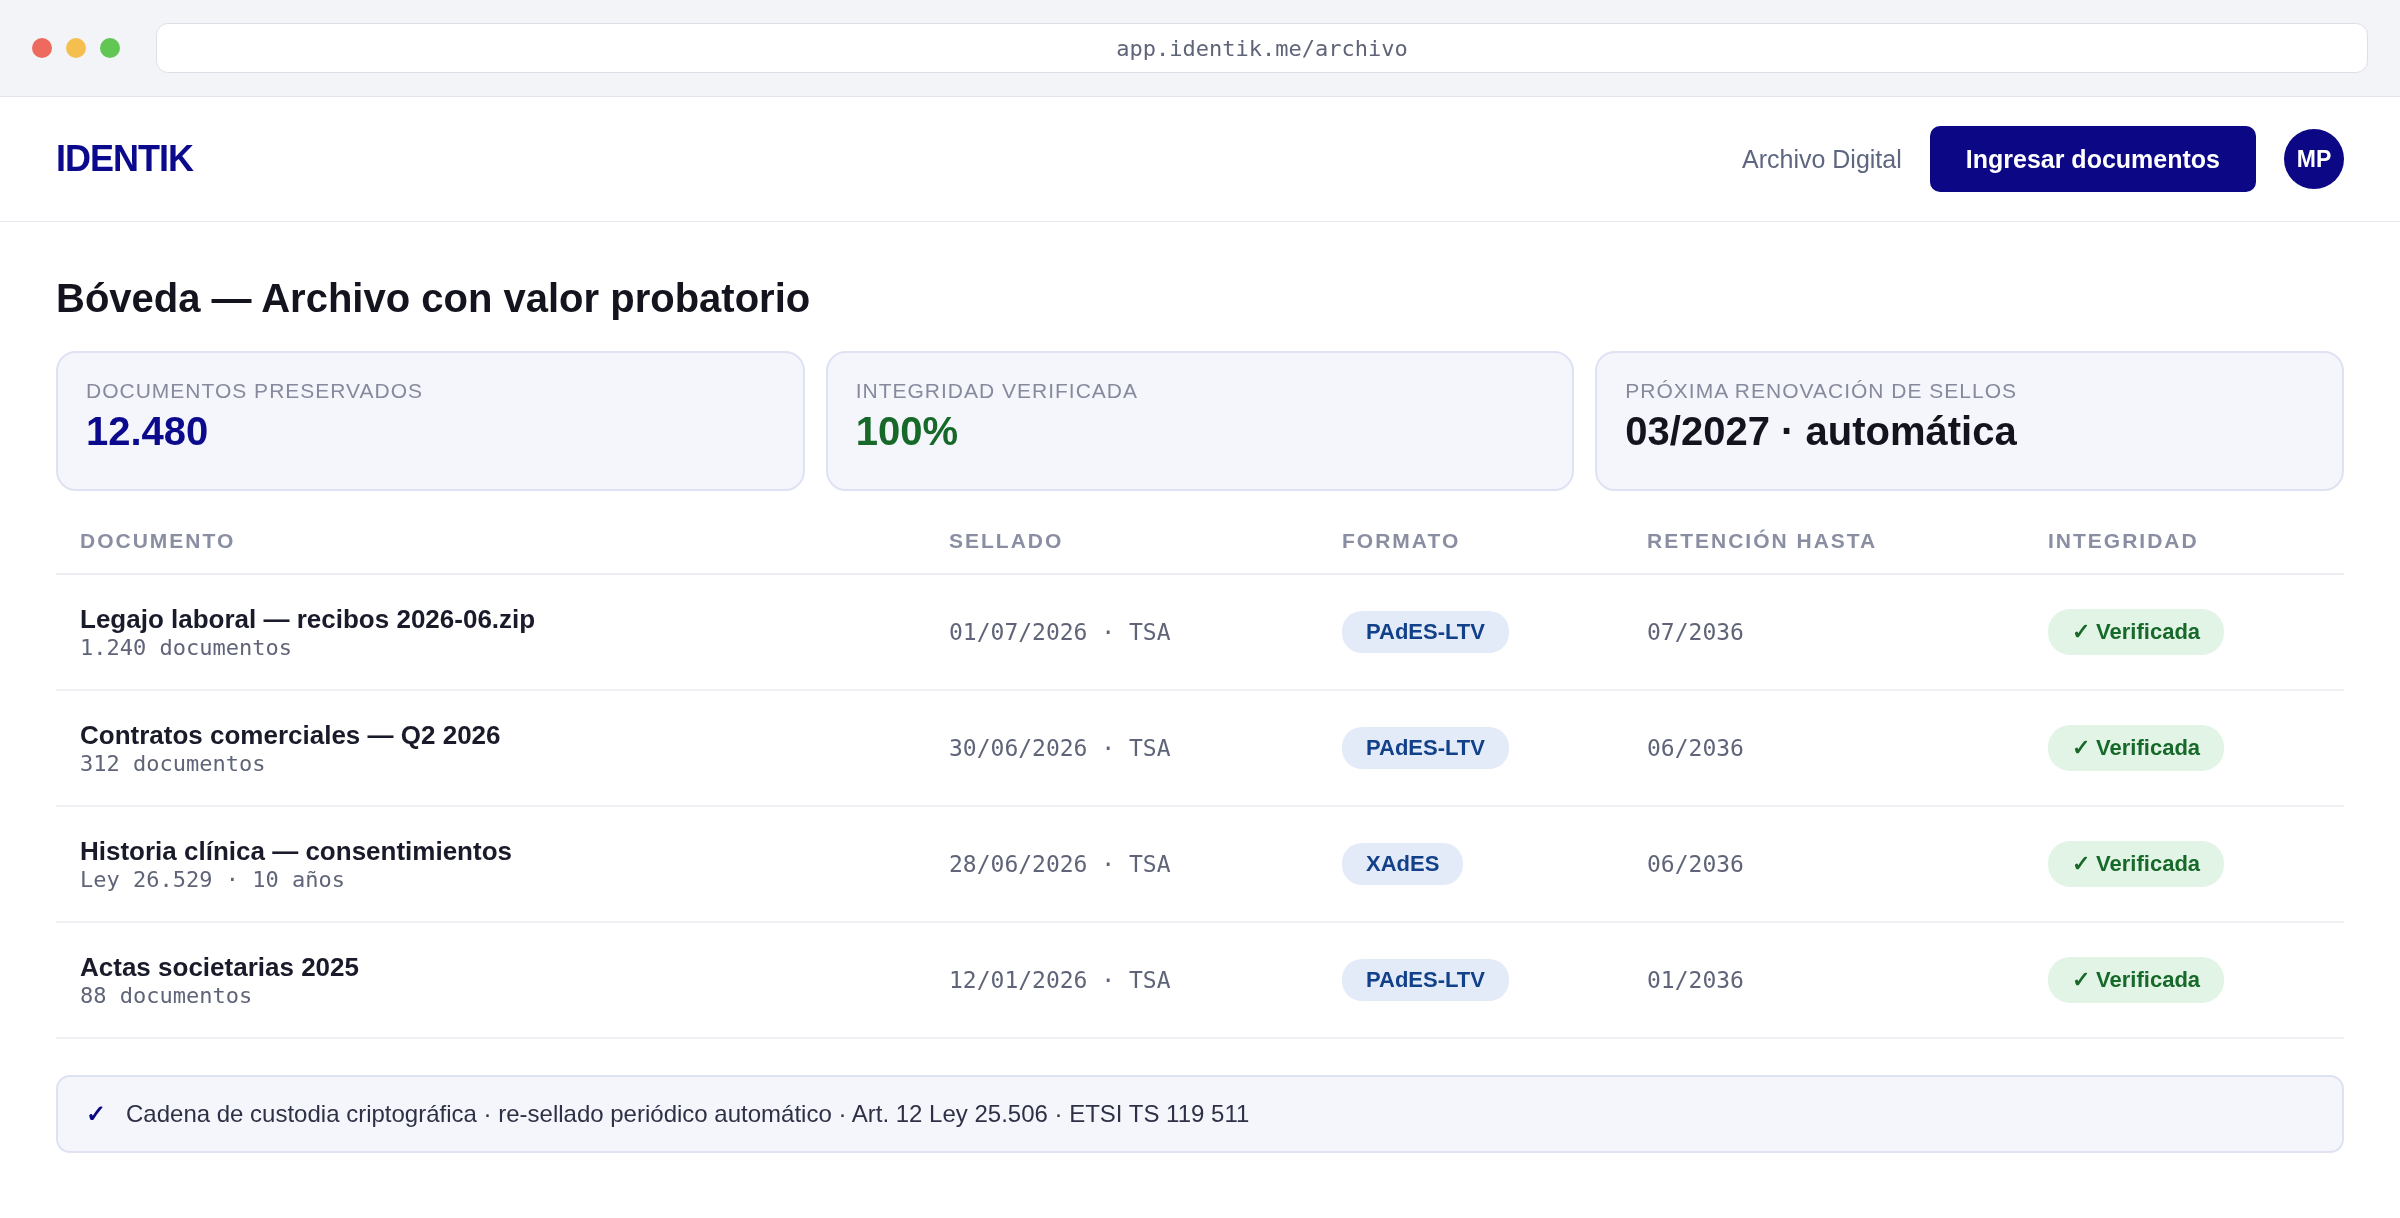 The height and width of the screenshot is (1218, 2400). I want to click on retention-date: 01/2036, so click(1695, 980).